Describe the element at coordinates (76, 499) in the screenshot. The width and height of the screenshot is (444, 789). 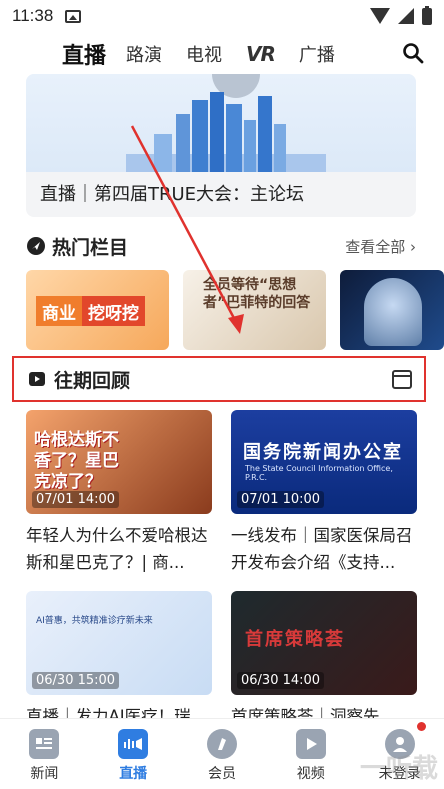
I see `video-time: 07/01 14:00` at that location.